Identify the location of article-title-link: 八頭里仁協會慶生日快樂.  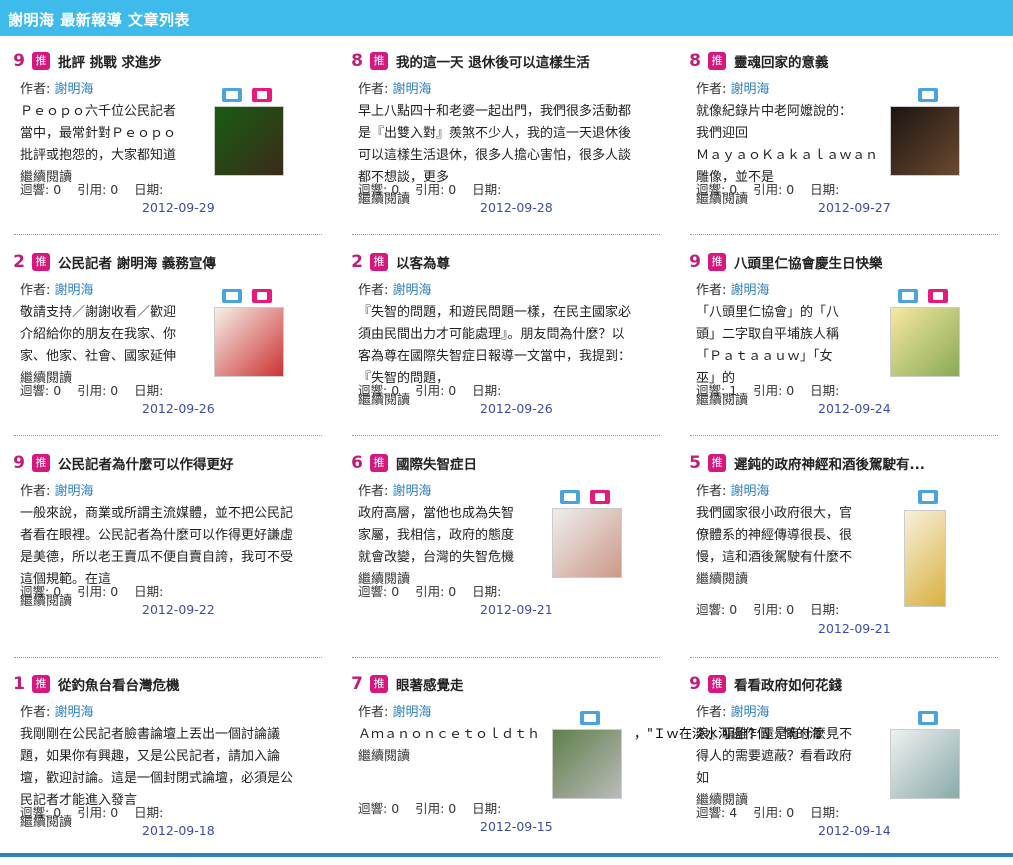
(808, 262).